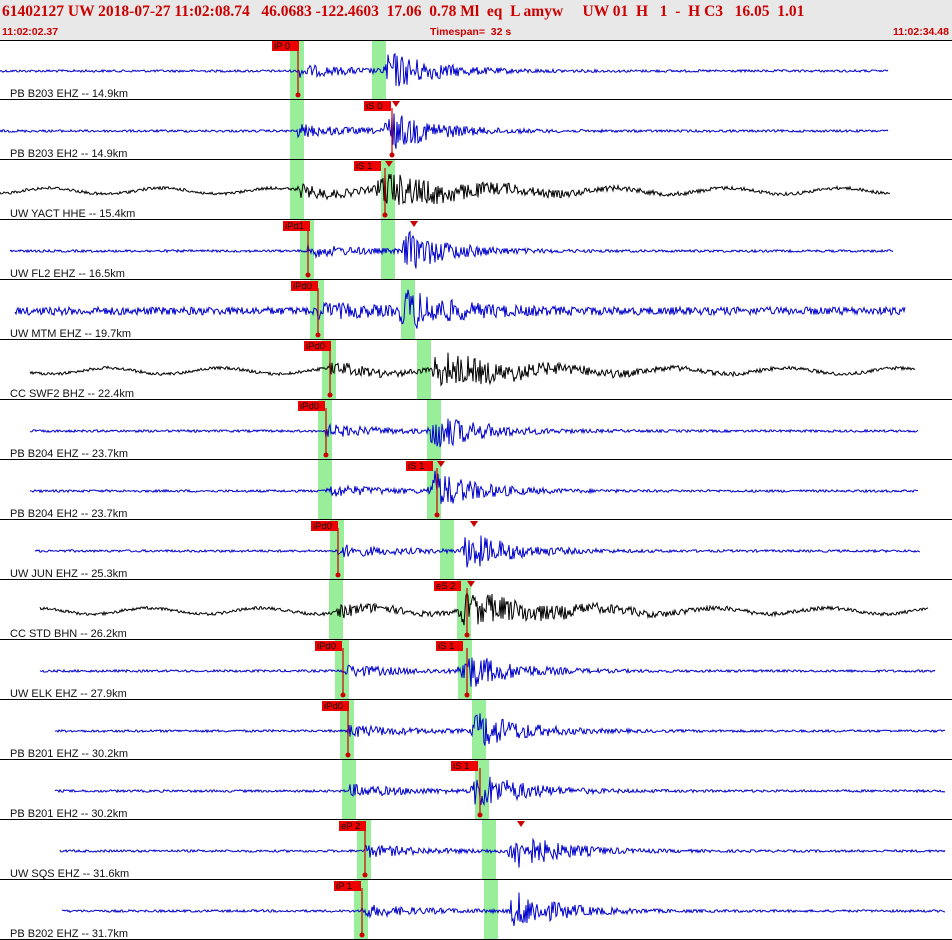 Image resolution: width=952 pixels, height=940 pixels. What do you see at coordinates (69, 454) in the screenshot?
I see `trace-label: PB B204 EHZ -- 23.7km` at bounding box center [69, 454].